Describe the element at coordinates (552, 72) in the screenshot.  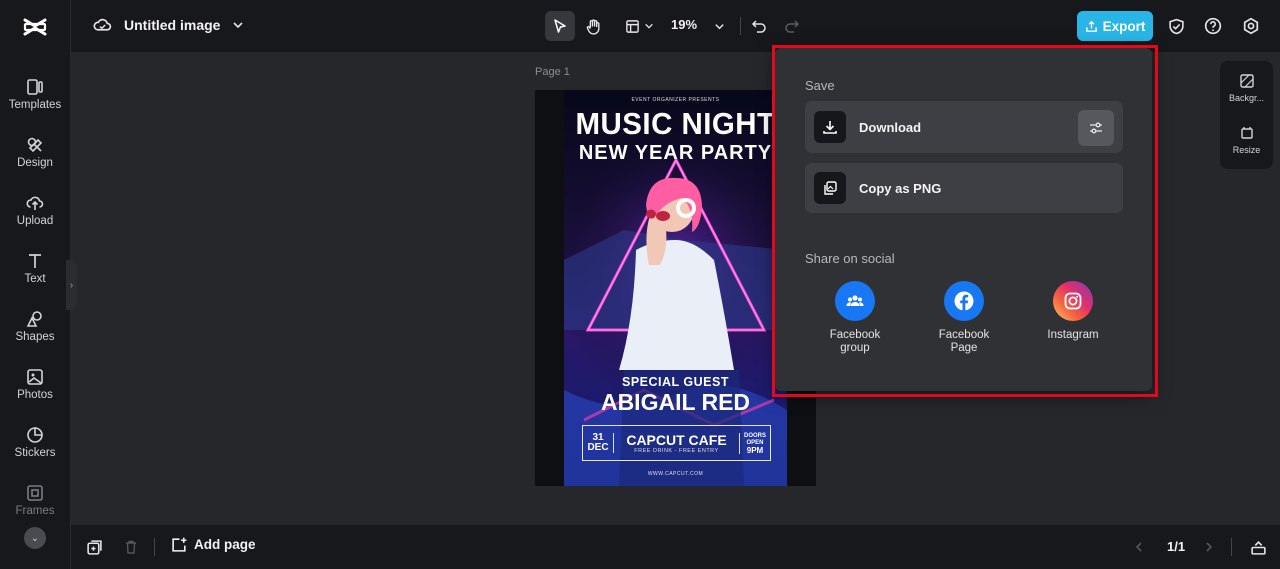
I see `page-label: Page 1` at that location.